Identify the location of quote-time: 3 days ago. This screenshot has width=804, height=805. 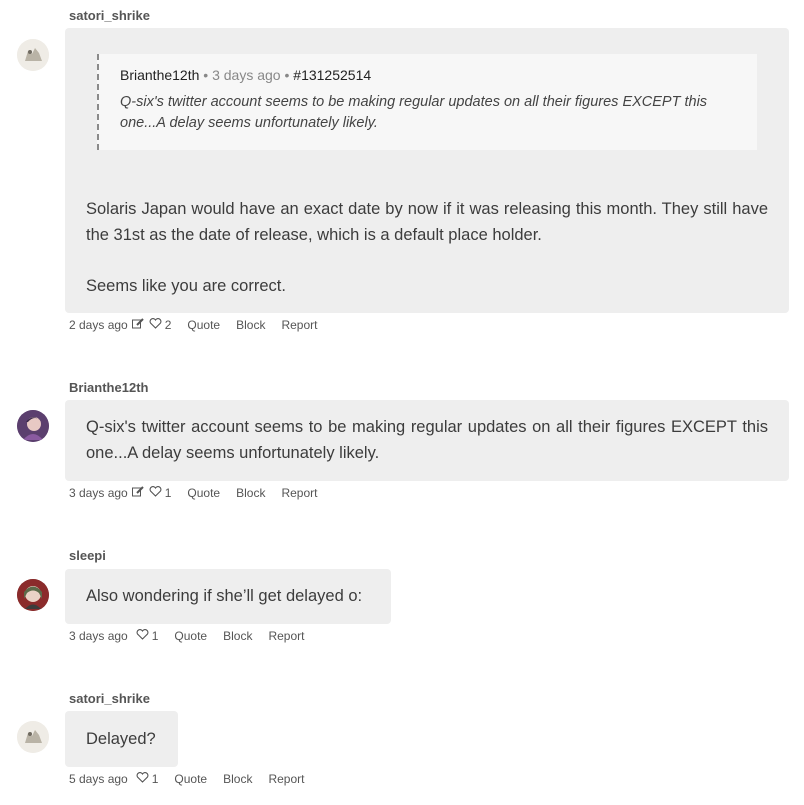
(246, 75).